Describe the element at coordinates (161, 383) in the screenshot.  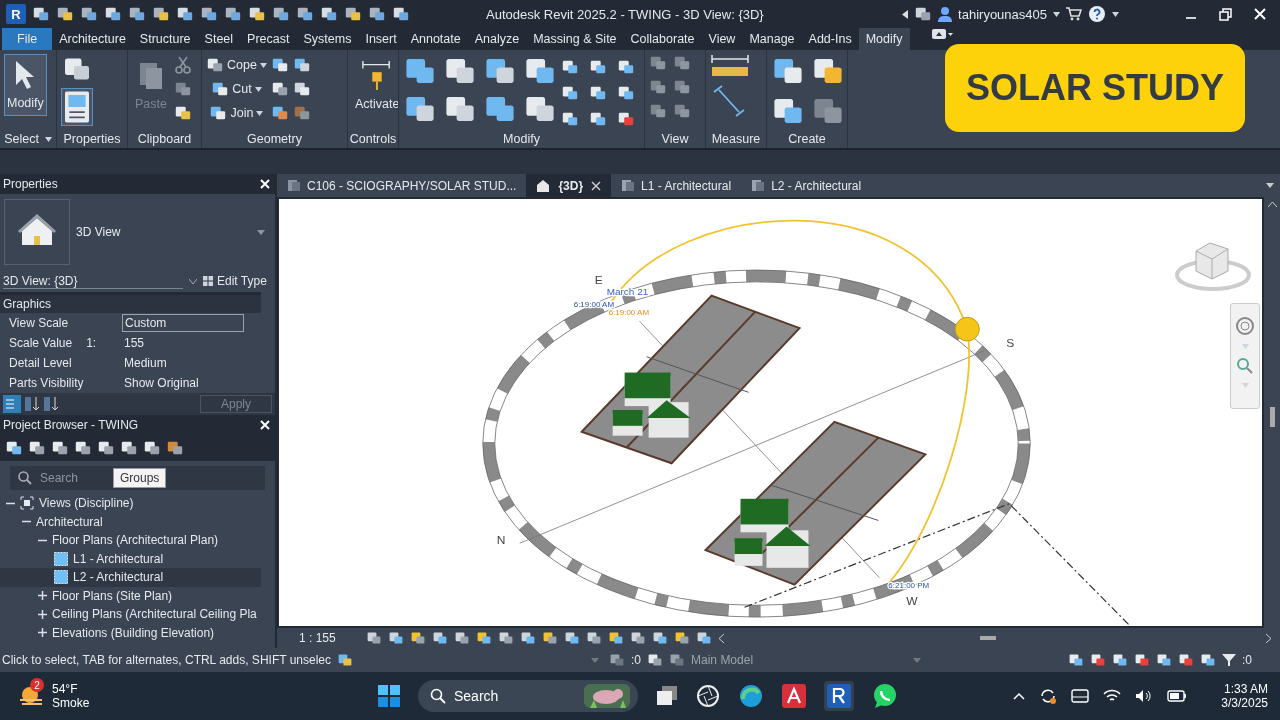
I see `property-value: Show Original` at that location.